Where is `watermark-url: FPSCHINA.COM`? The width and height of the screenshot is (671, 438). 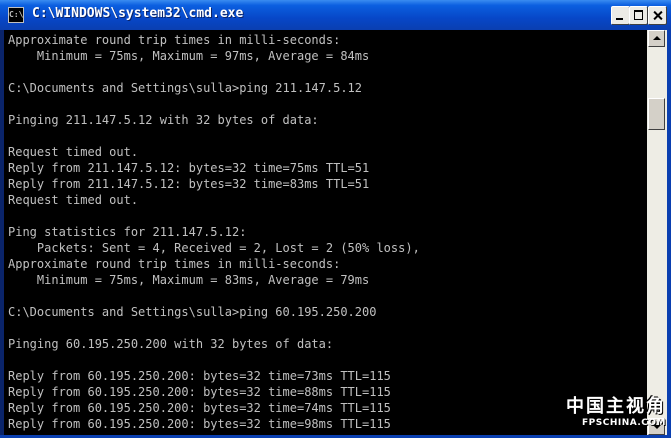 watermark-url: FPSCHINA.COM is located at coordinates (623, 423).